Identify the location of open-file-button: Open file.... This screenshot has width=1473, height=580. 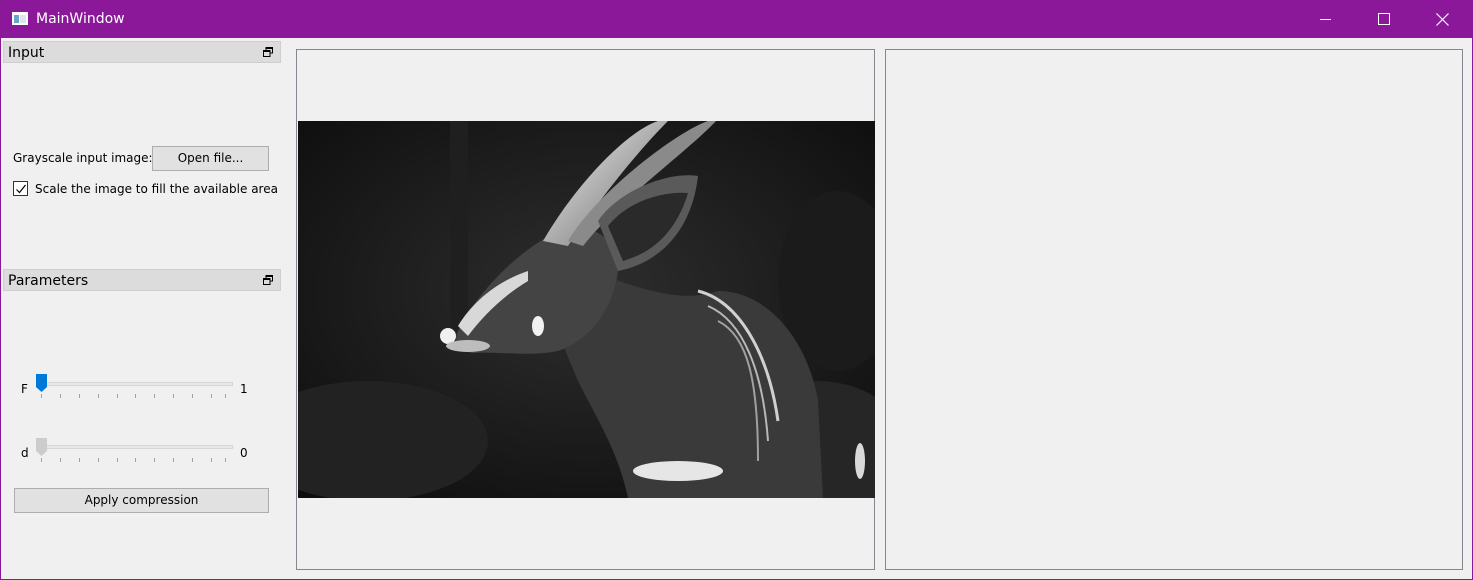
(210, 158).